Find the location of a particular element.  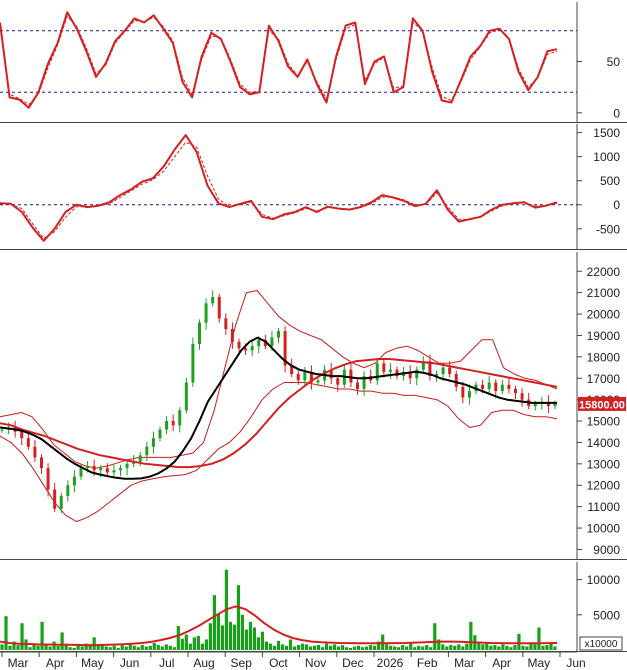

oscillator-signal-line is located at coordinates (279, 60).